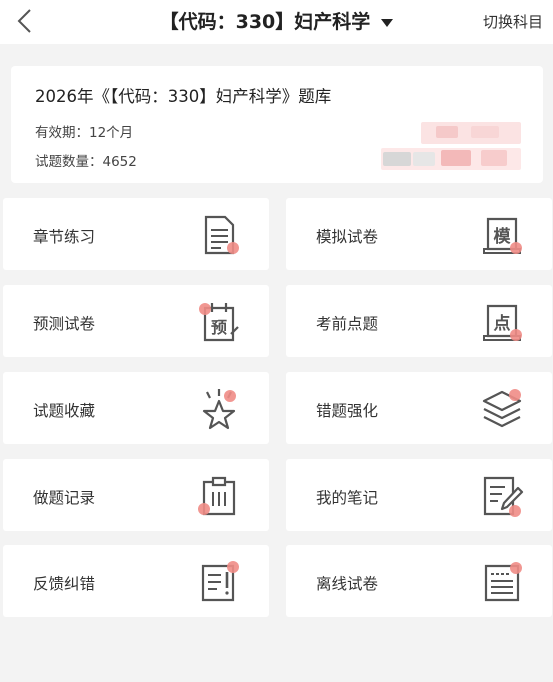 The width and height of the screenshot is (553, 682). I want to click on title-dropdown: 【代码：330】妇产科学, so click(276, 20).